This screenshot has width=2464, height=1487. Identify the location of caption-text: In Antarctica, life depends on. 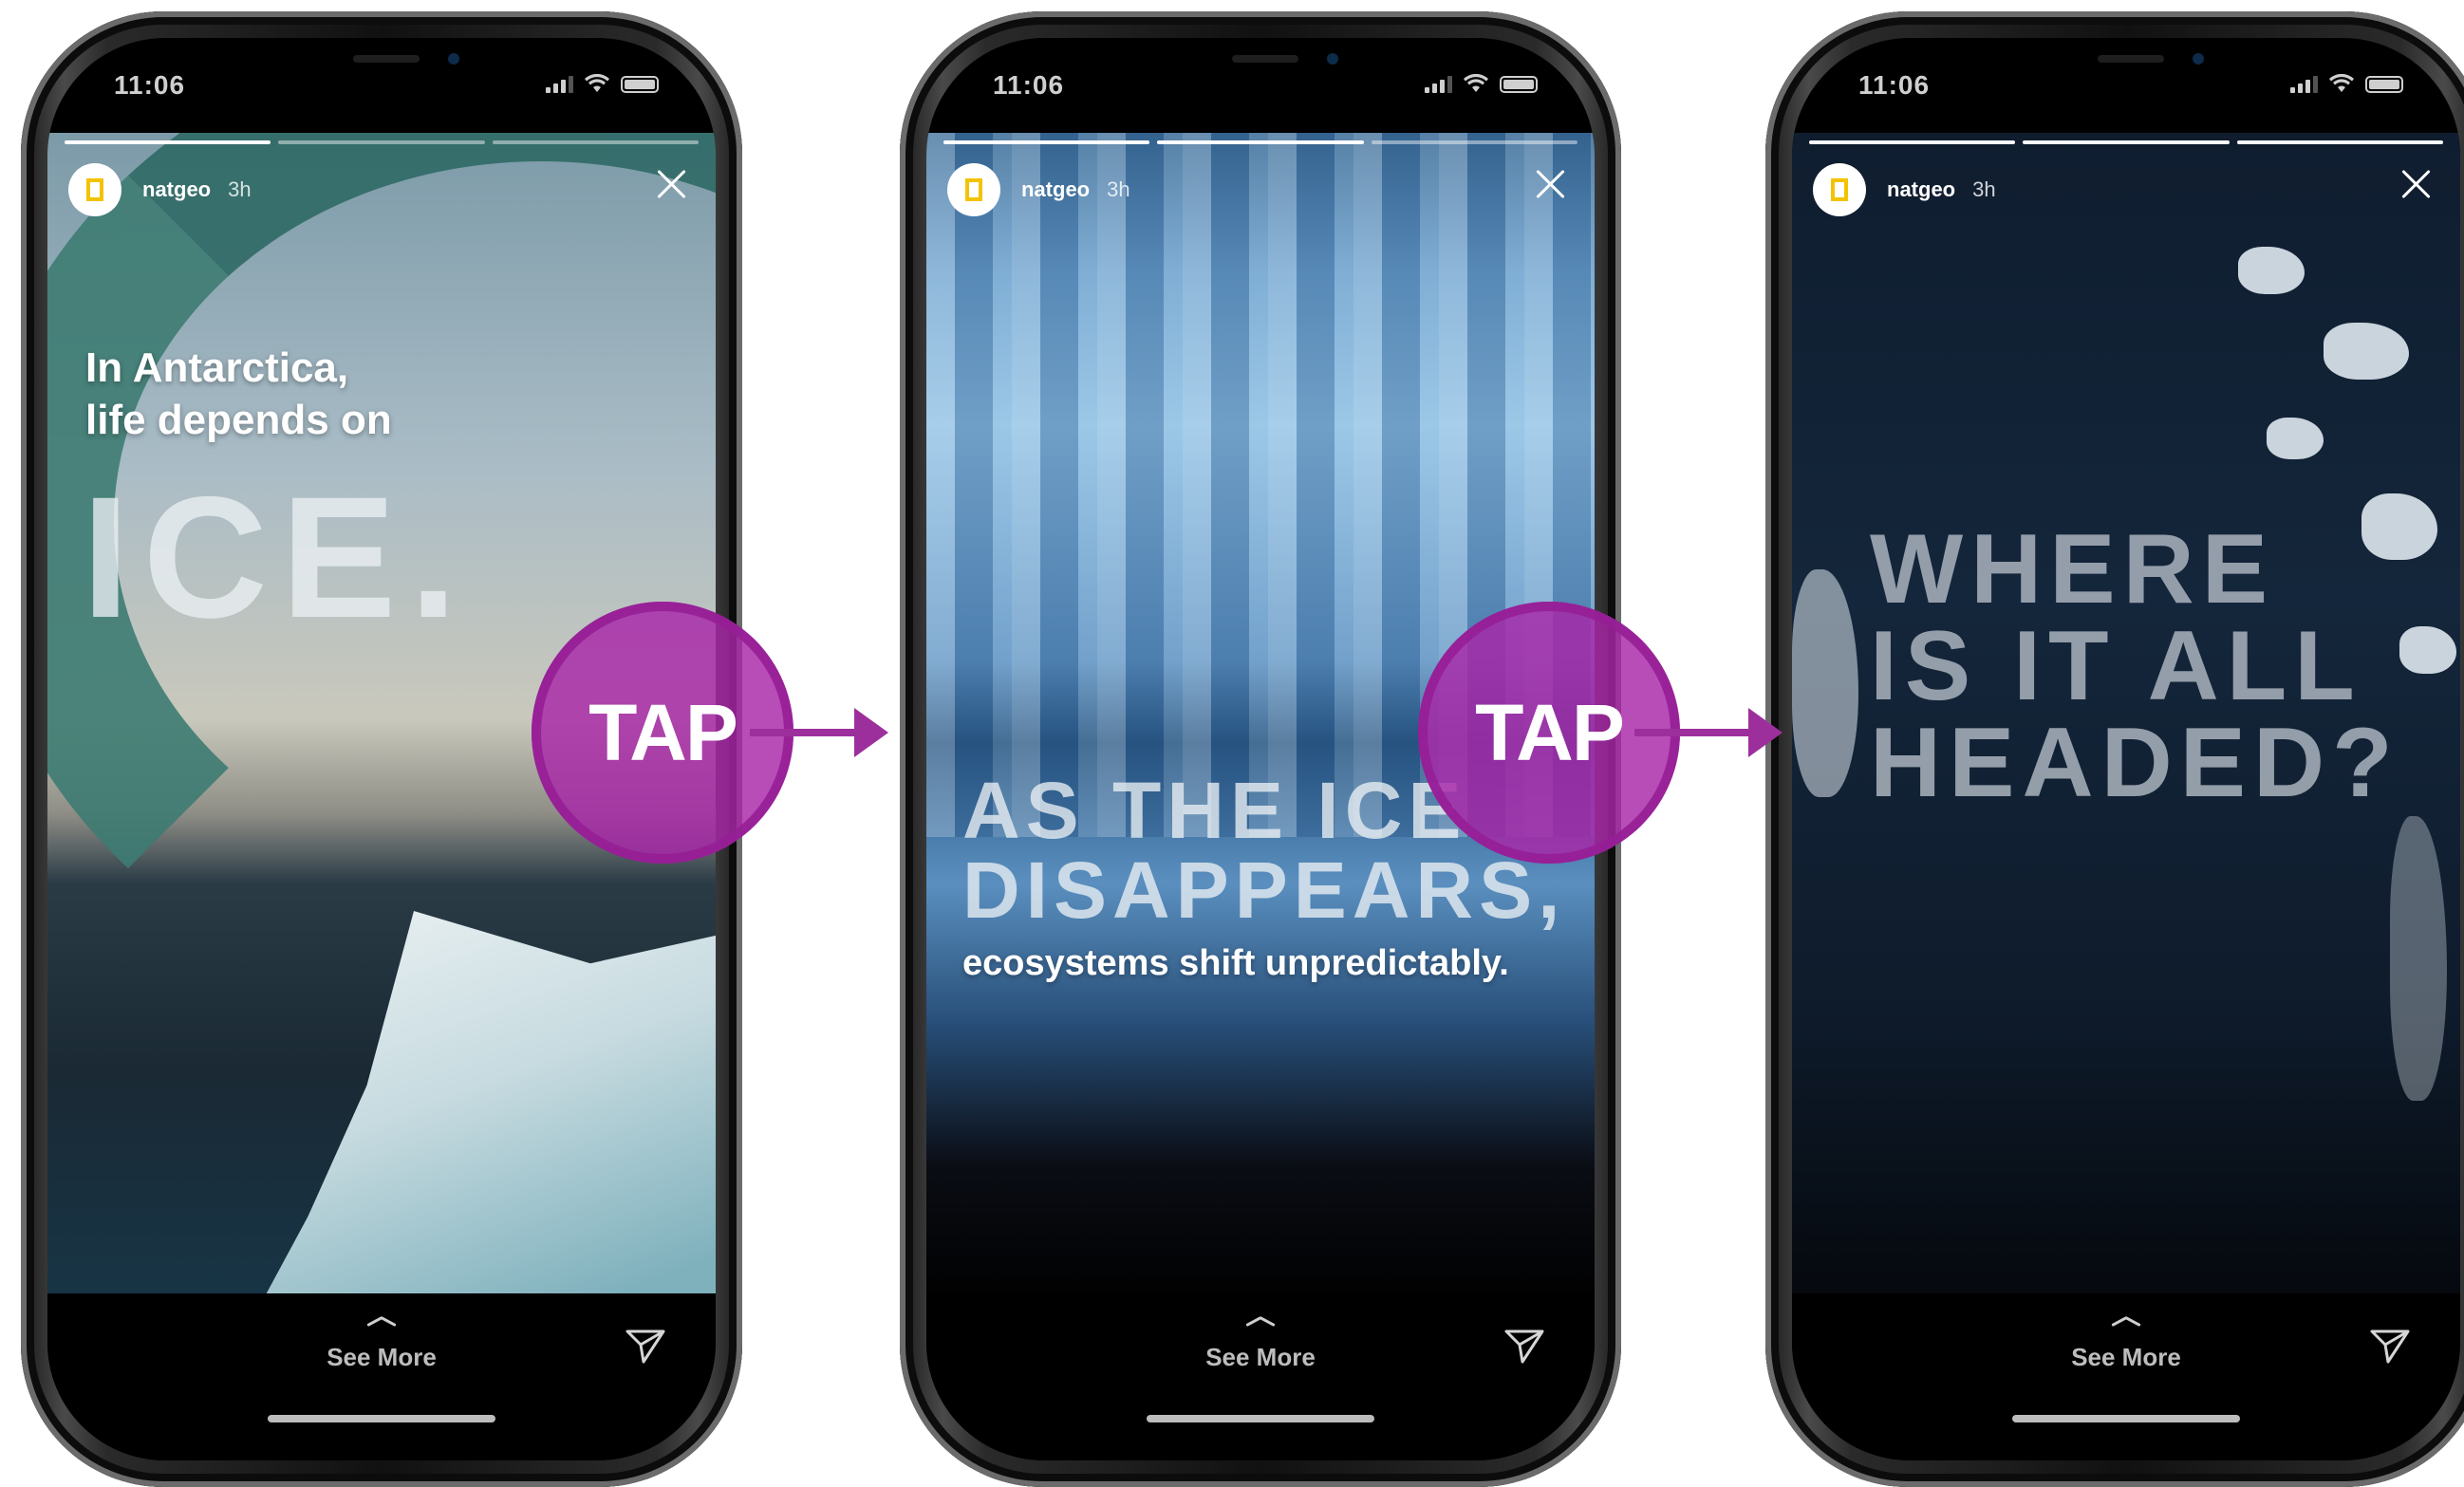
(238, 394).